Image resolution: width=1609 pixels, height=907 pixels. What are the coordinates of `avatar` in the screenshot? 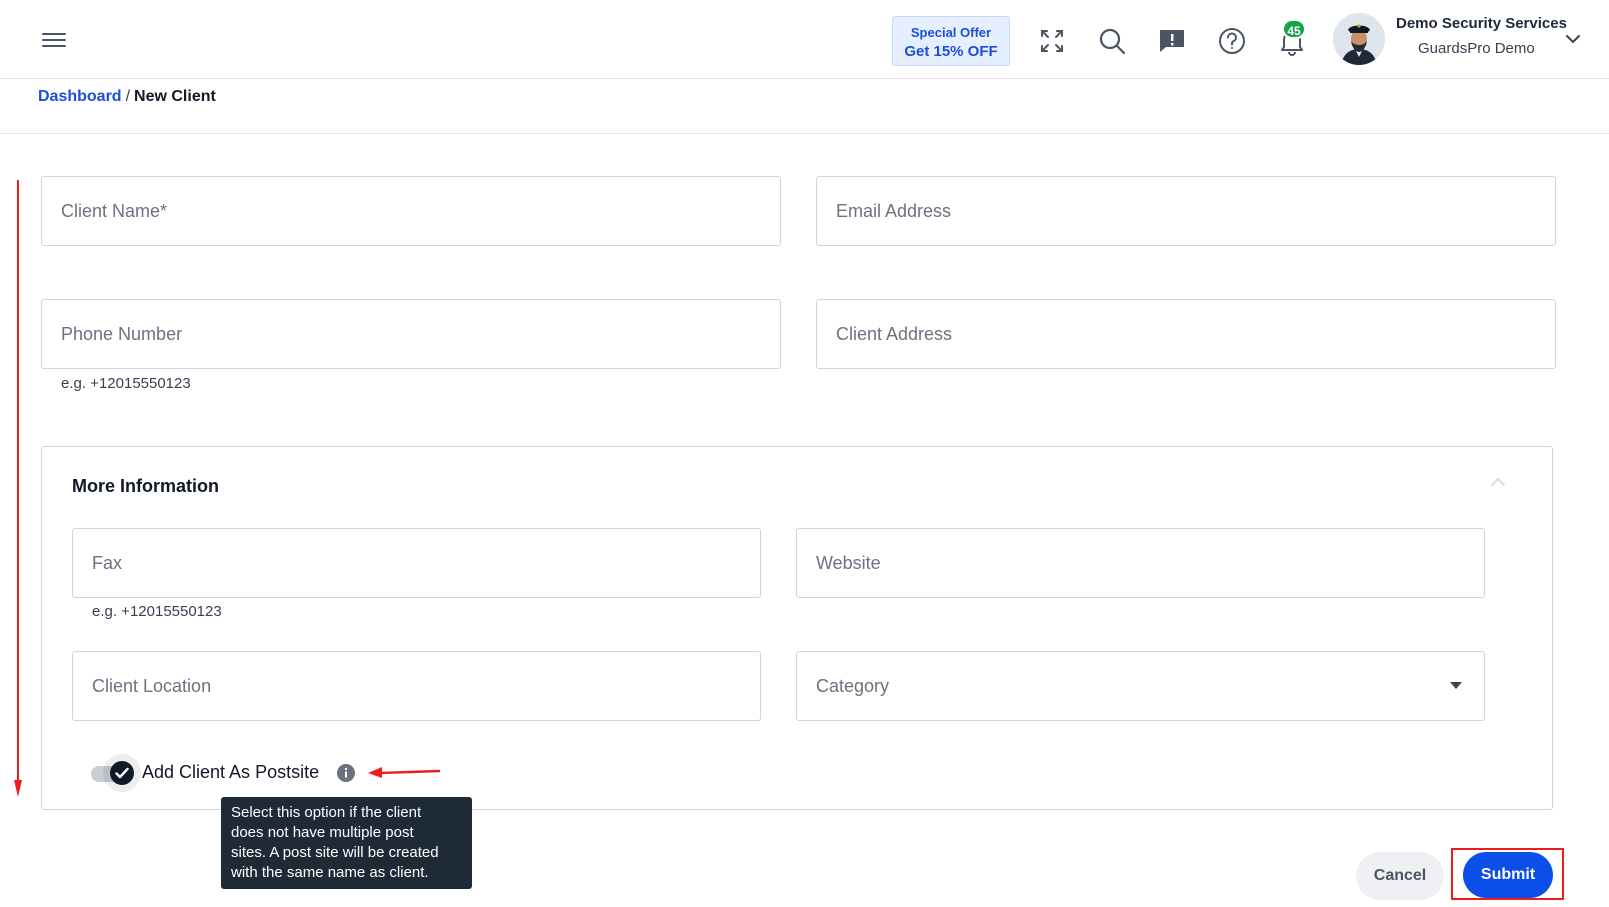 It's located at (1359, 39).